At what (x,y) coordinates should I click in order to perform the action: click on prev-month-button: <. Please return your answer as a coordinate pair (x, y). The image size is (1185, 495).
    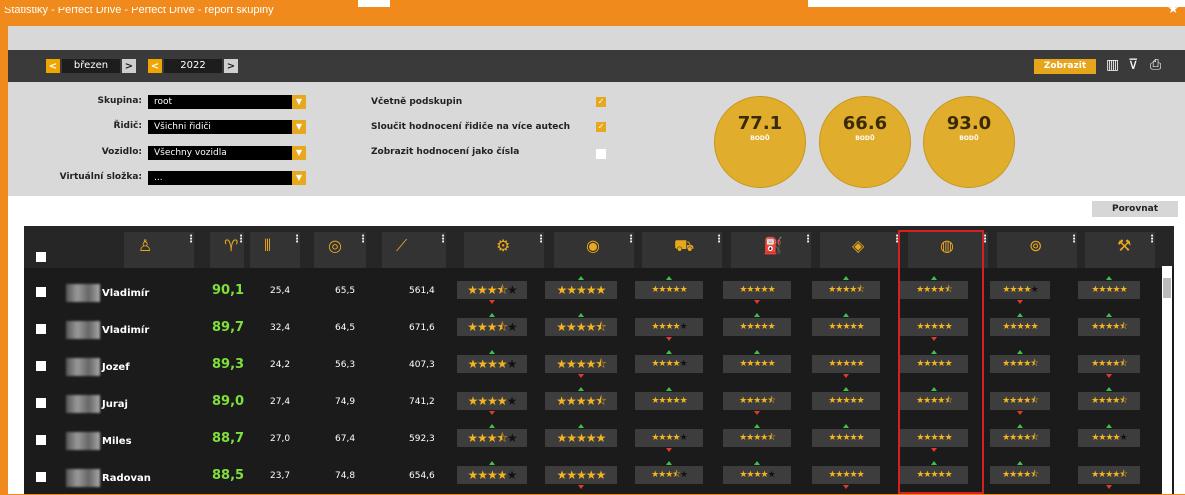
    Looking at the image, I should click on (53, 66).